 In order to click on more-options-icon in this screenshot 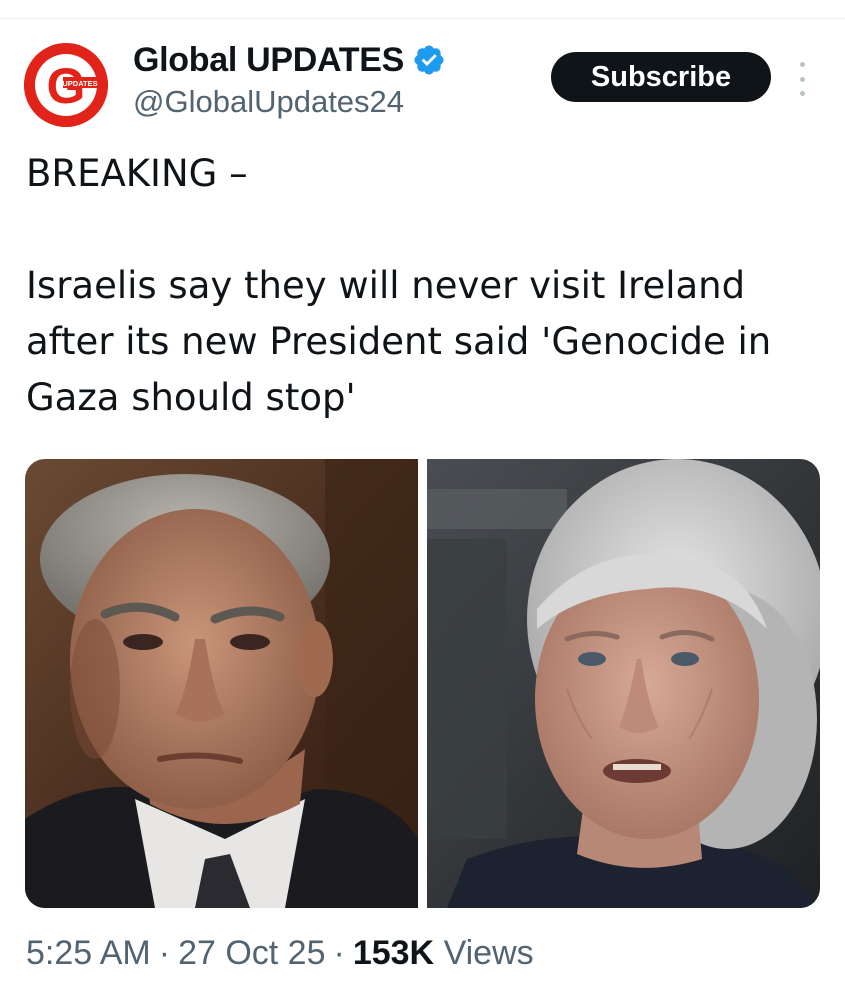, I will do `click(802, 79)`.